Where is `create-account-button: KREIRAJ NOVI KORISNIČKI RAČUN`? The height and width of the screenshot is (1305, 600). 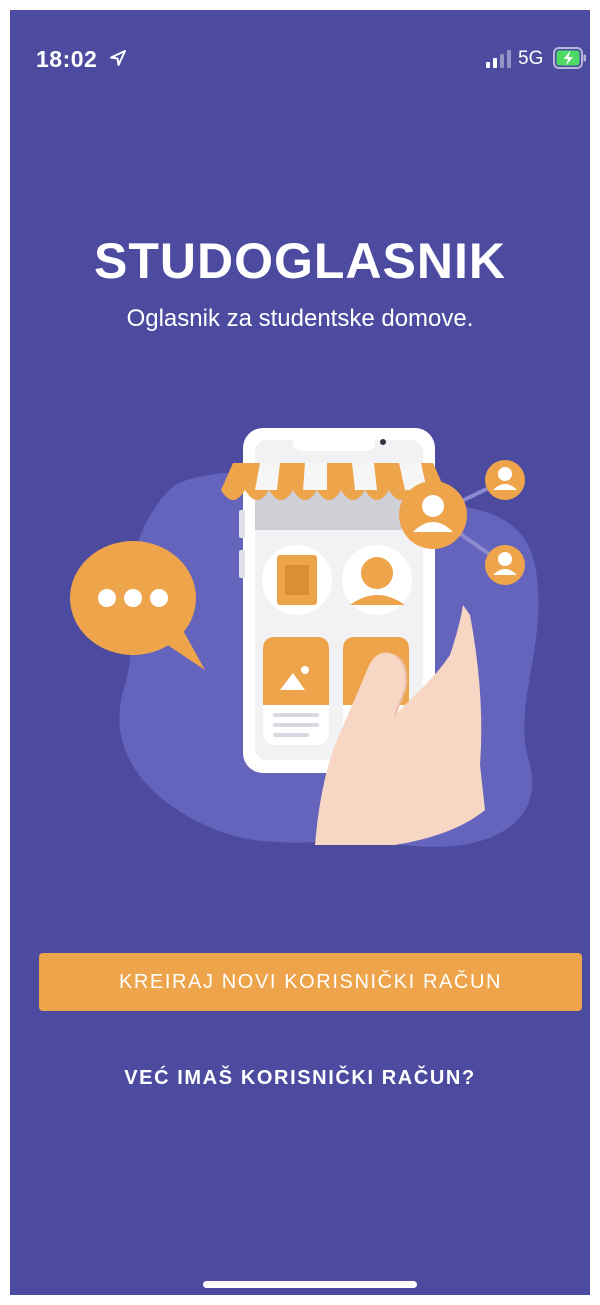
create-account-button: KREIRAJ NOVI KORISNIČKI RAČUN is located at coordinates (310, 982).